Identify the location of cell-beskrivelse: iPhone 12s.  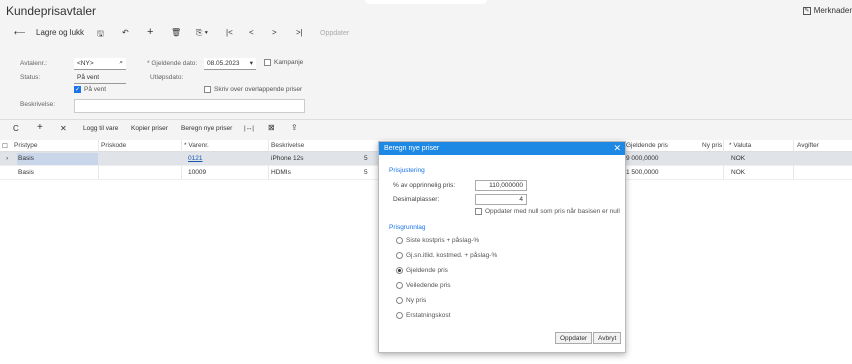
(287, 158).